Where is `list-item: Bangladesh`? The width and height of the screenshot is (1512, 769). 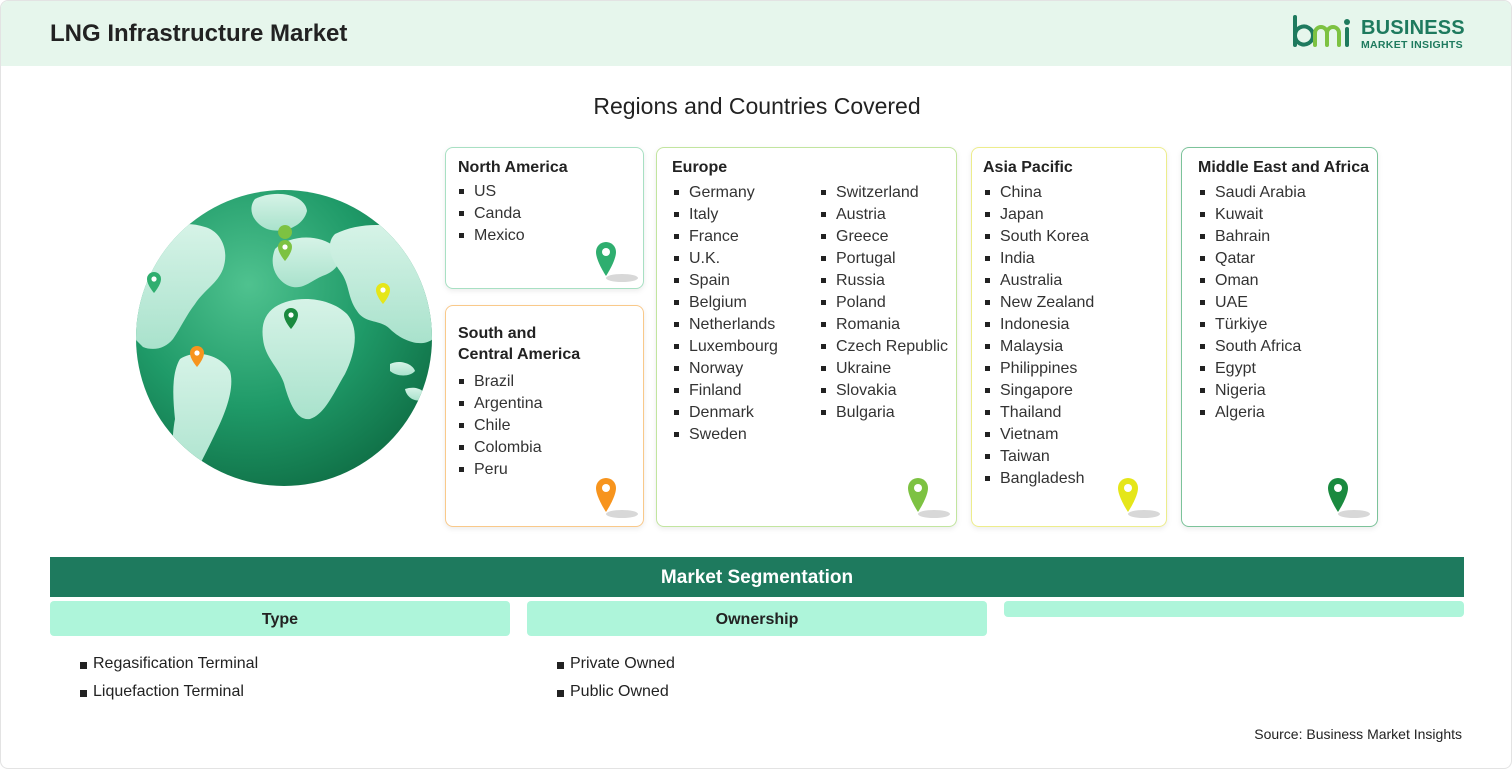
list-item: Bangladesh is located at coordinates (1039, 479).